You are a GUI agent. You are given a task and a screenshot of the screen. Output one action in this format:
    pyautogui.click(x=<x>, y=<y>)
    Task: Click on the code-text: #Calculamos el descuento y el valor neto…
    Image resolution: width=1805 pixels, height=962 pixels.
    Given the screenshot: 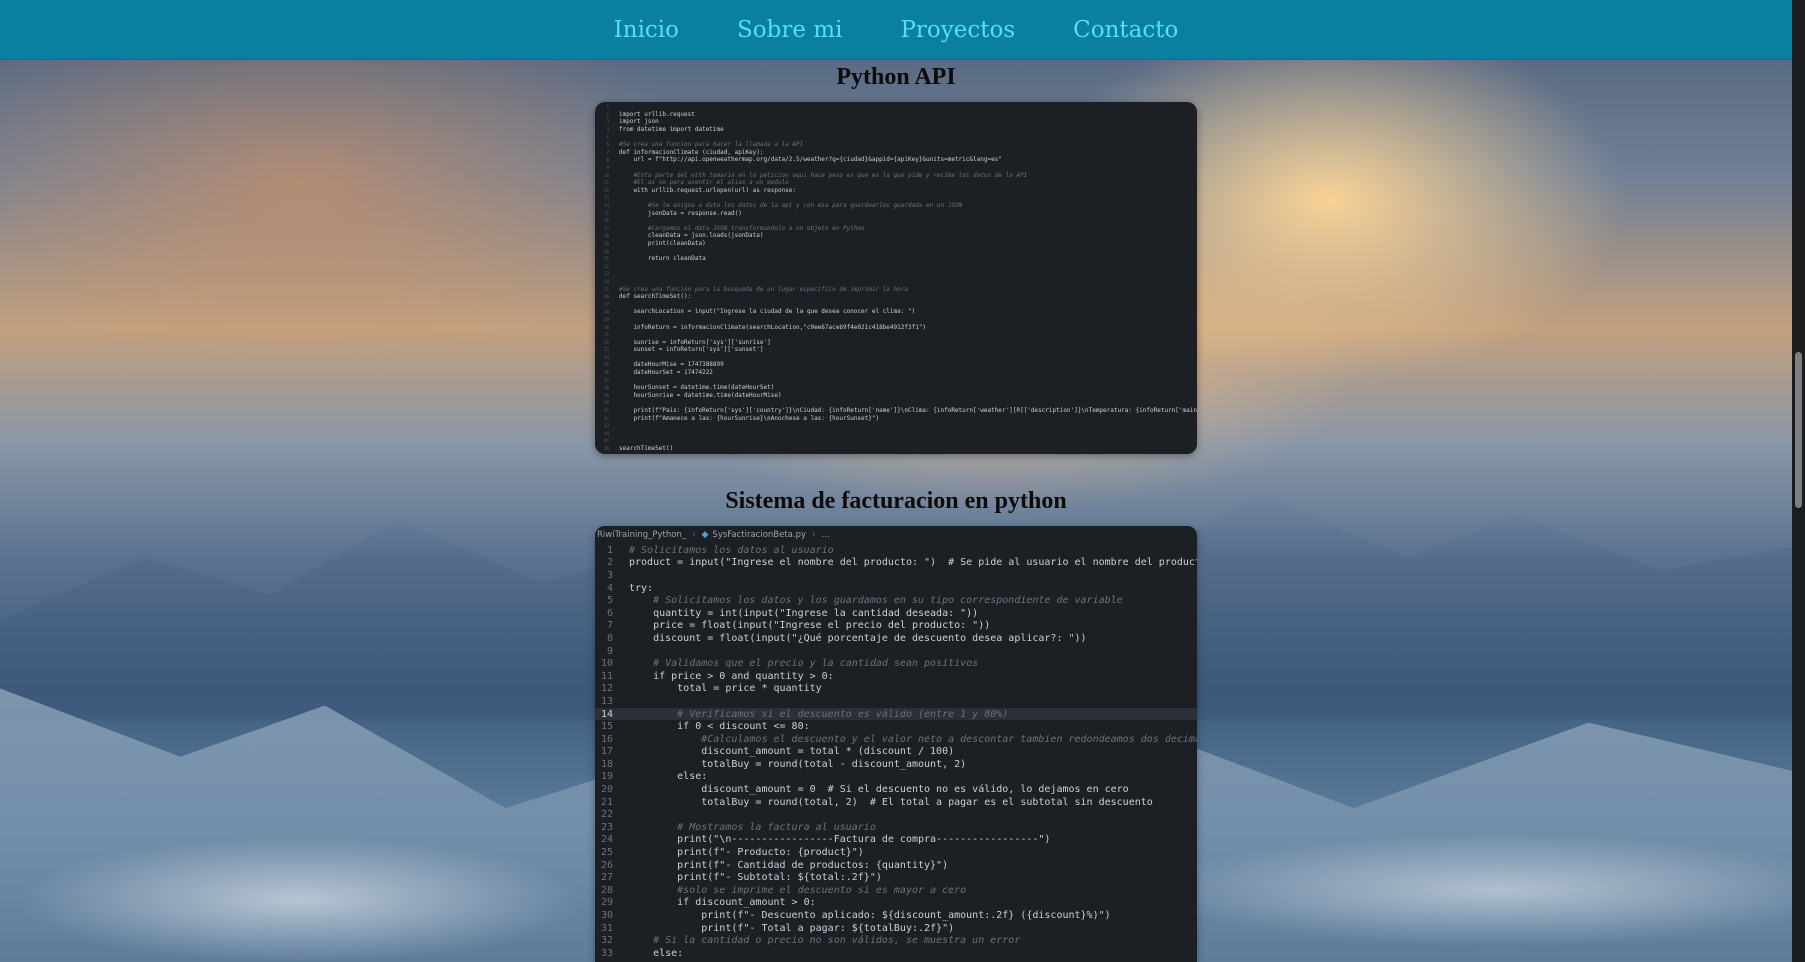 What is the action you would take?
    pyautogui.click(x=913, y=739)
    